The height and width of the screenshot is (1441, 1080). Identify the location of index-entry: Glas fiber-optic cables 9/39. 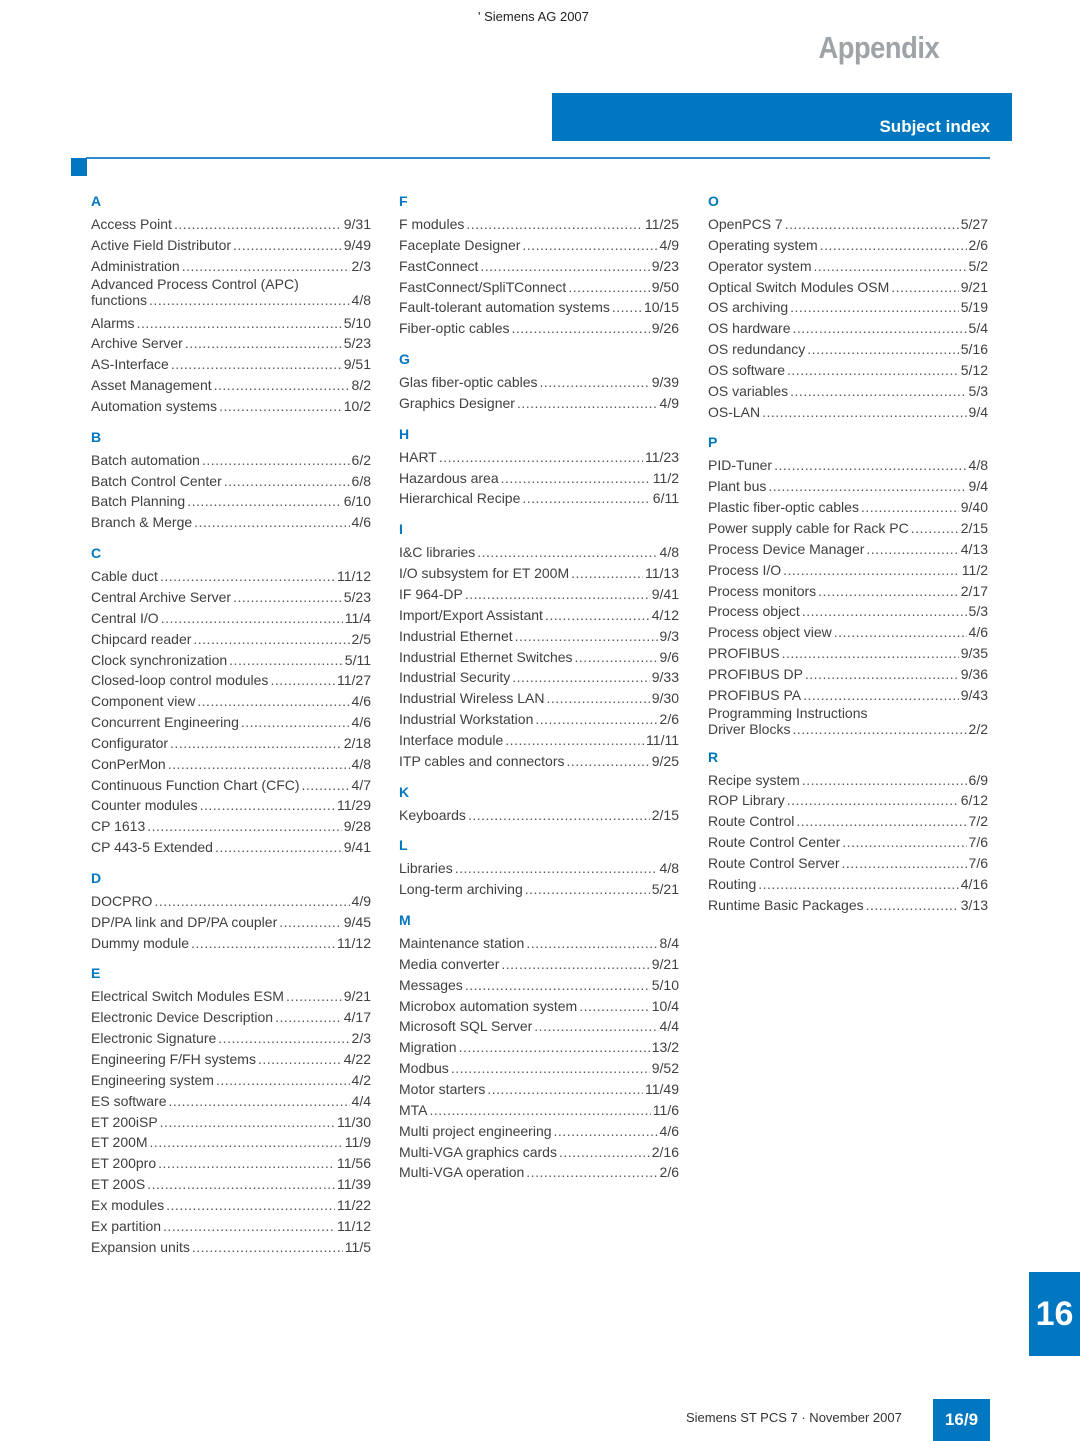
(539, 382).